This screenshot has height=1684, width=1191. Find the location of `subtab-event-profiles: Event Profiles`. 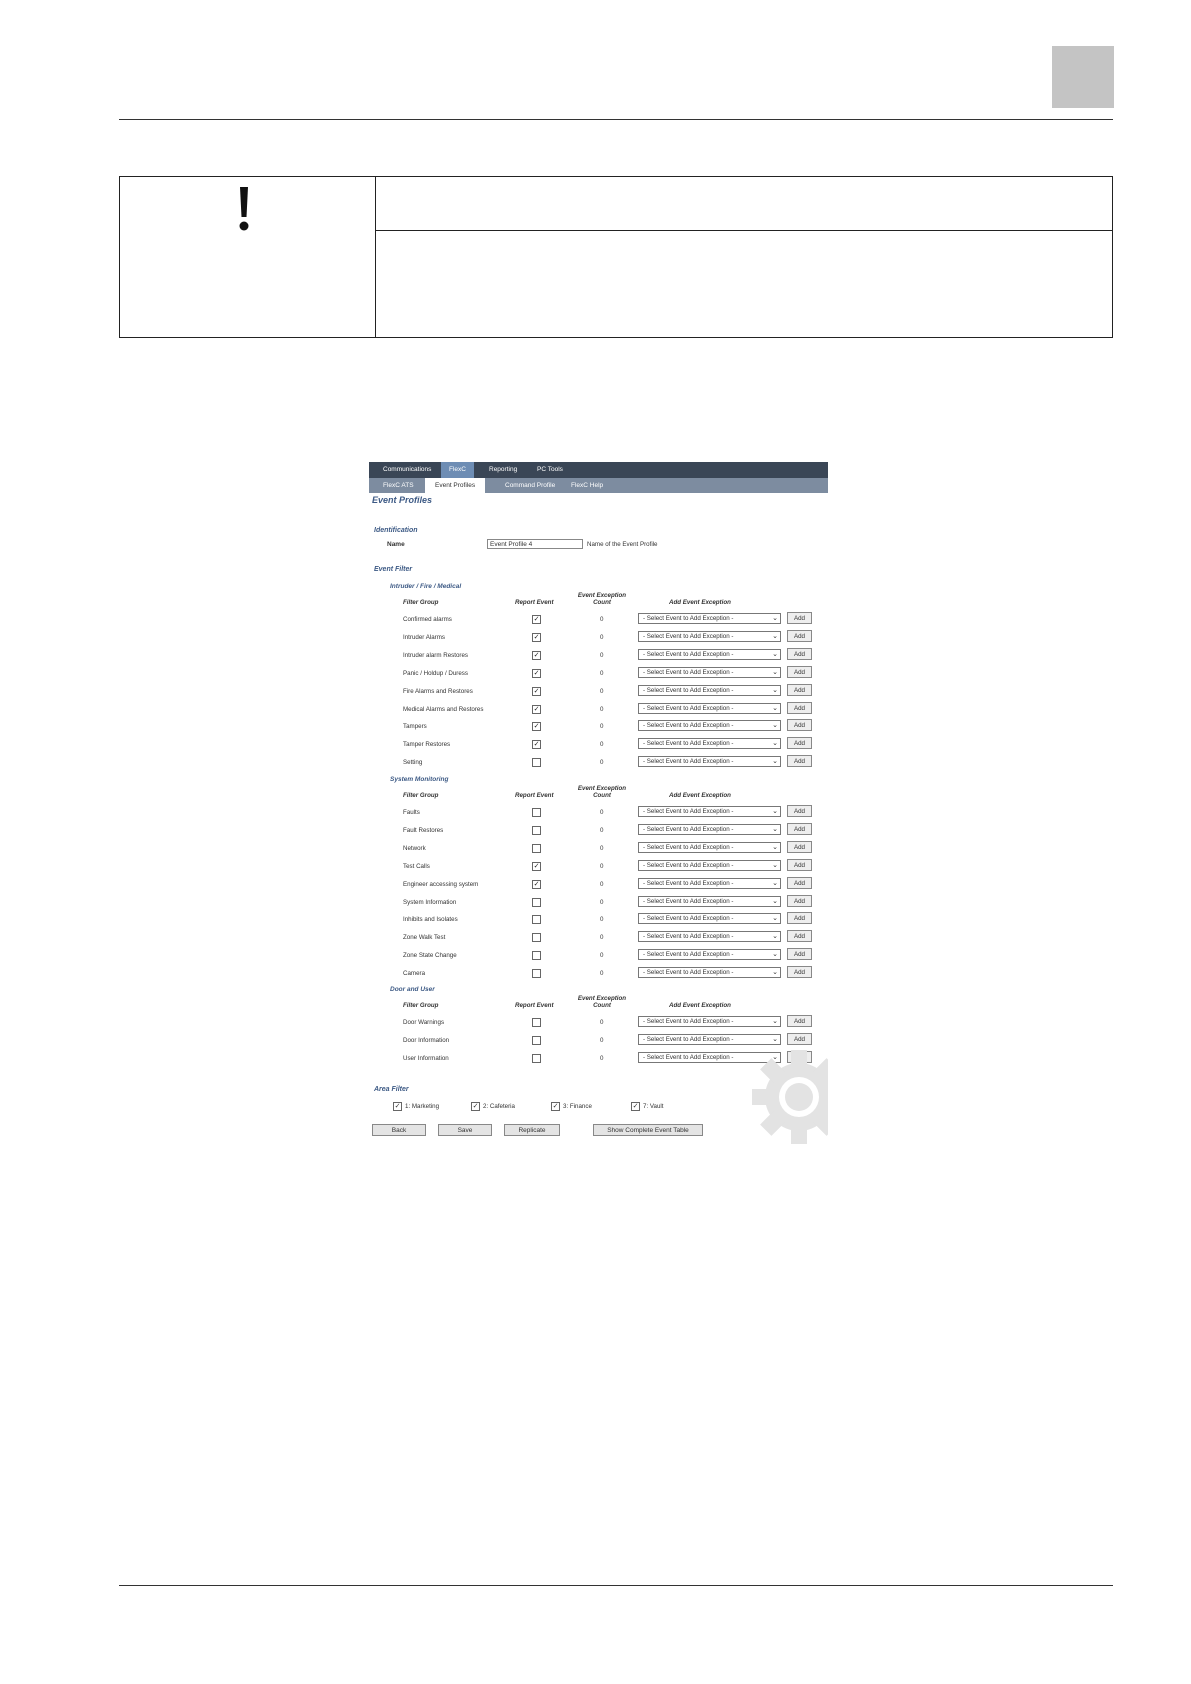

subtab-event-profiles: Event Profiles is located at coordinates (455, 485).